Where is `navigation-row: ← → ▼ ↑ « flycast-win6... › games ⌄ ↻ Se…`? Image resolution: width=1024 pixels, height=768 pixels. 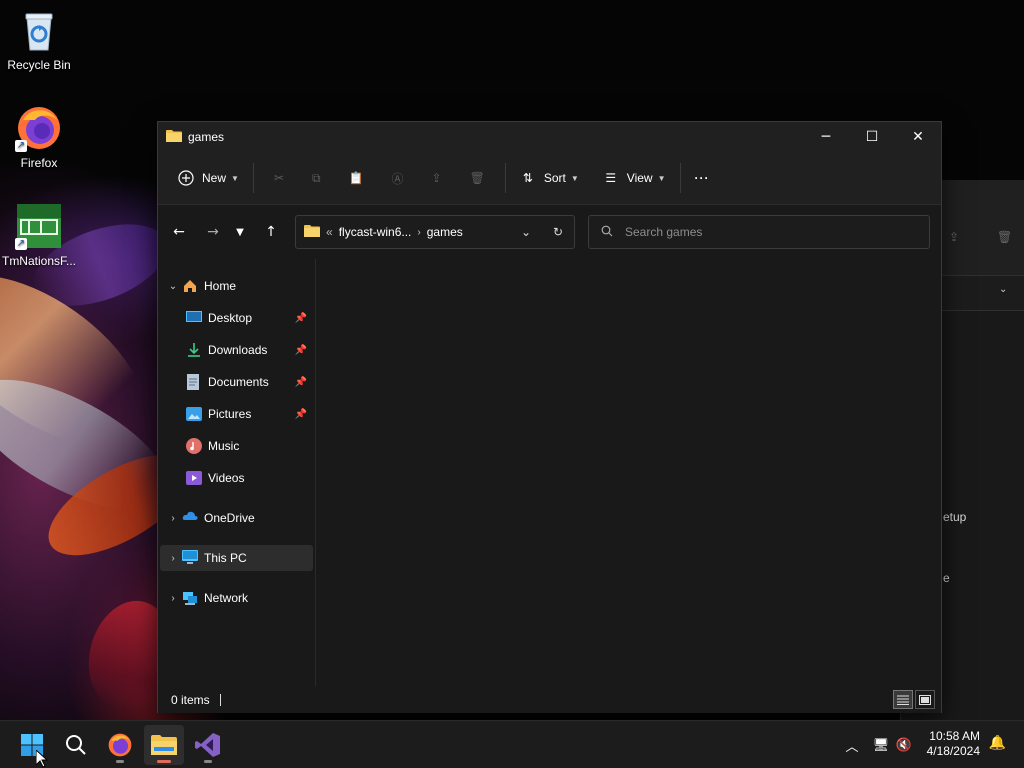
navigation-row: ← → ▼ ↑ « flycast-win6... › games ⌄ ↻ Se… is located at coordinates (549, 232).